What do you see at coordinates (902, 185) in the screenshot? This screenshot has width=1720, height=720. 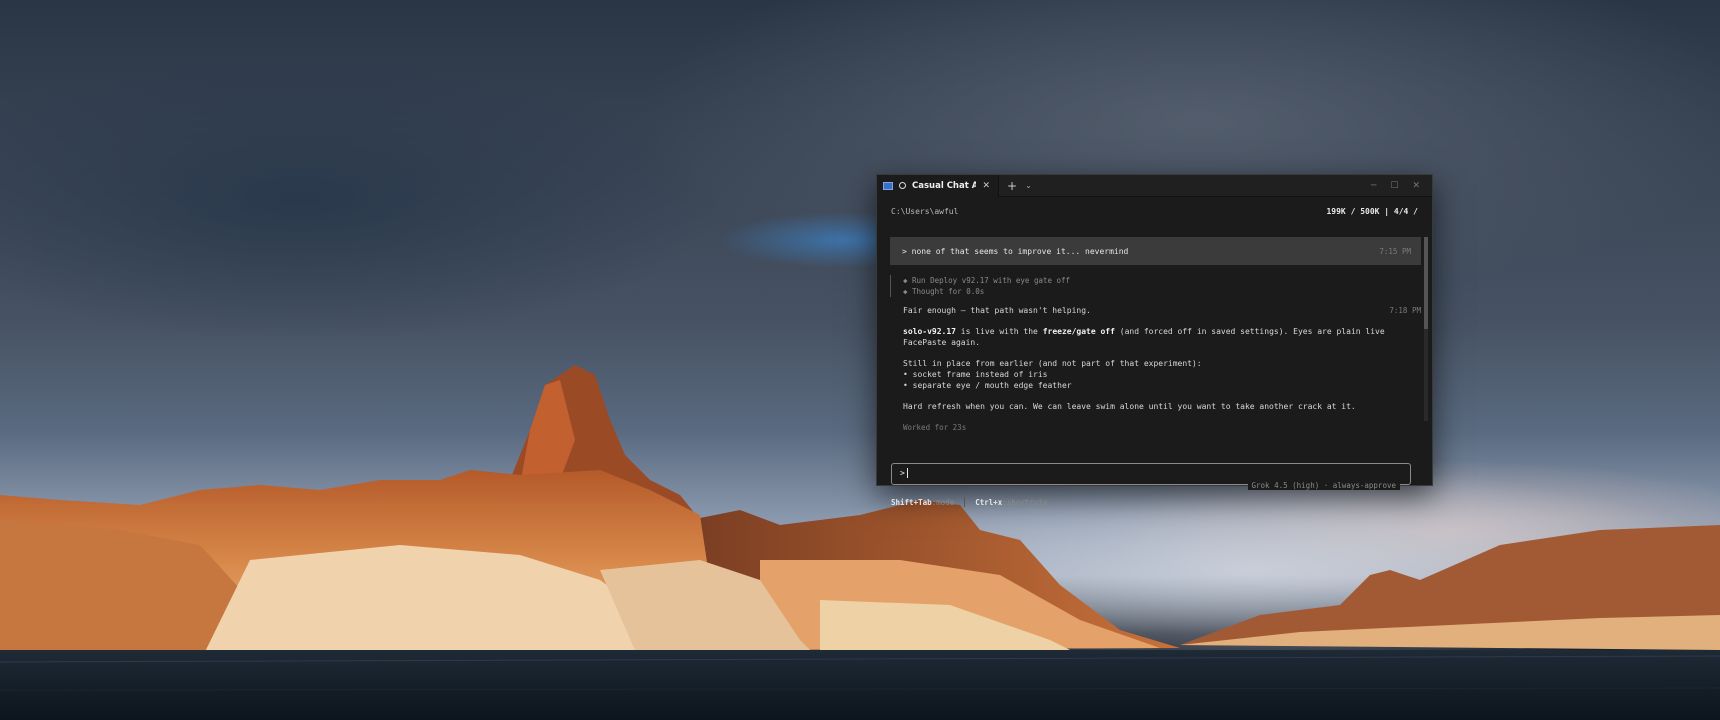 I see `circle-icon` at bounding box center [902, 185].